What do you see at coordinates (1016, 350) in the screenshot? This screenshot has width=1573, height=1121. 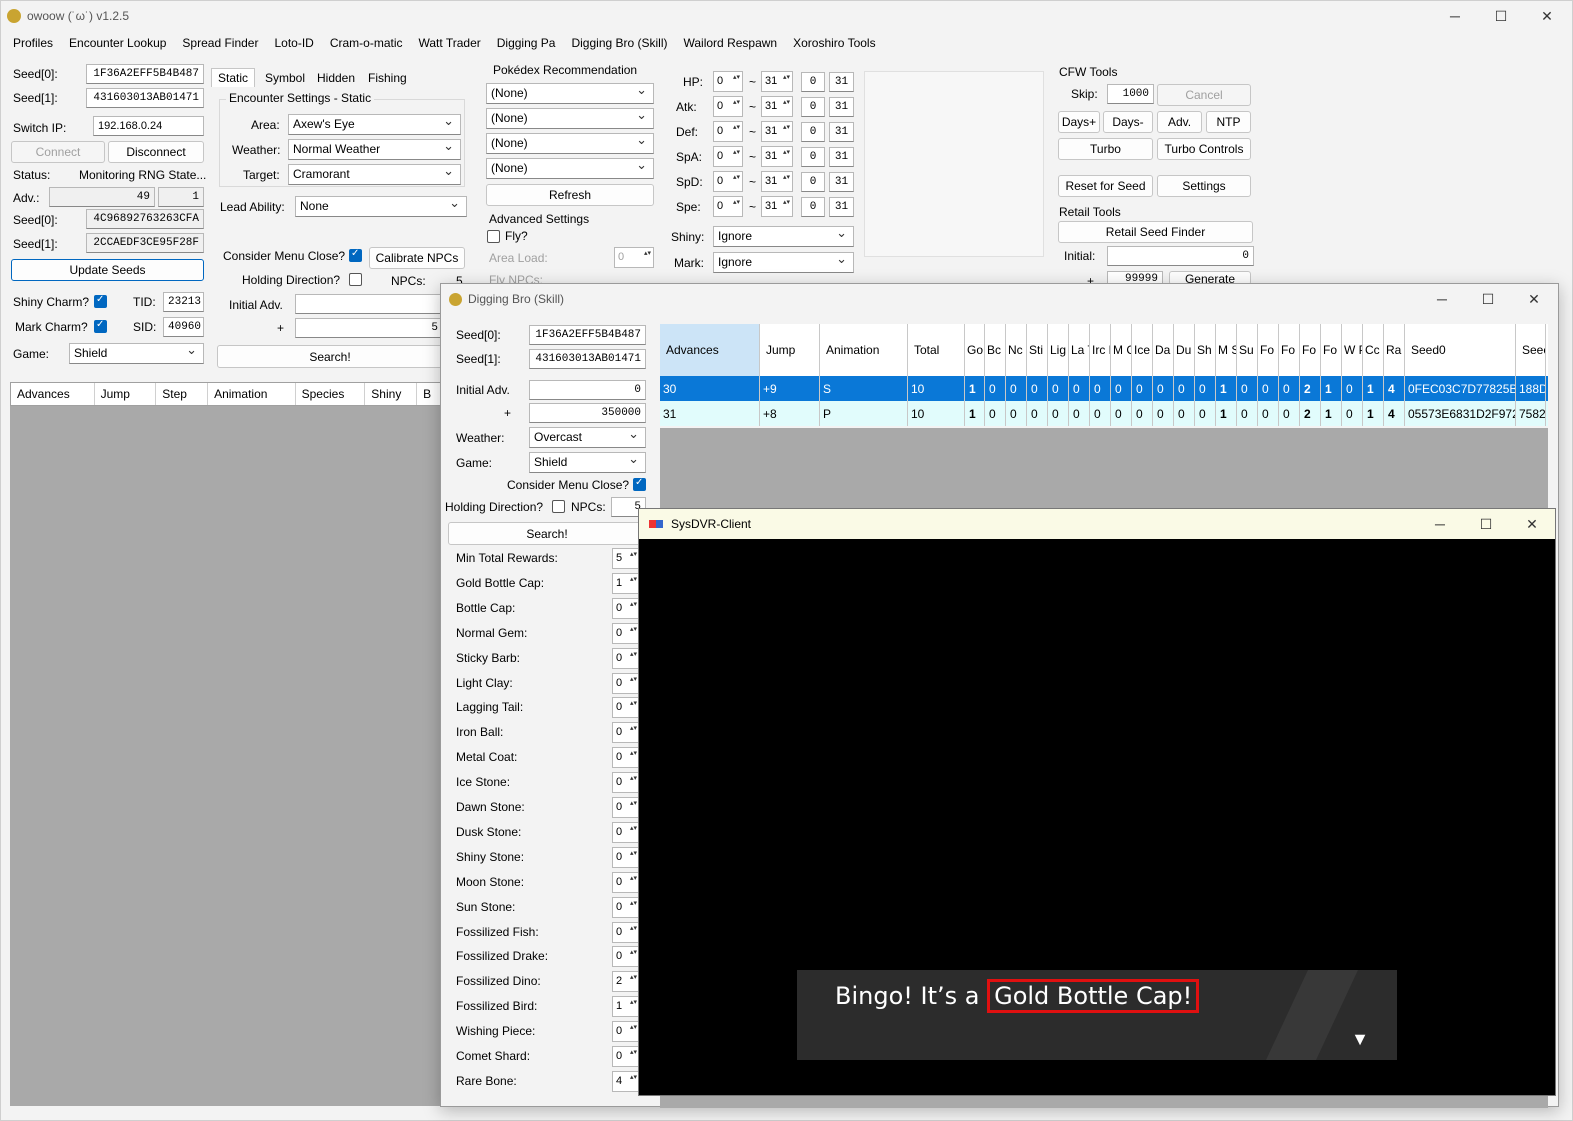 I see `grid-header-cell: Nc Ge` at bounding box center [1016, 350].